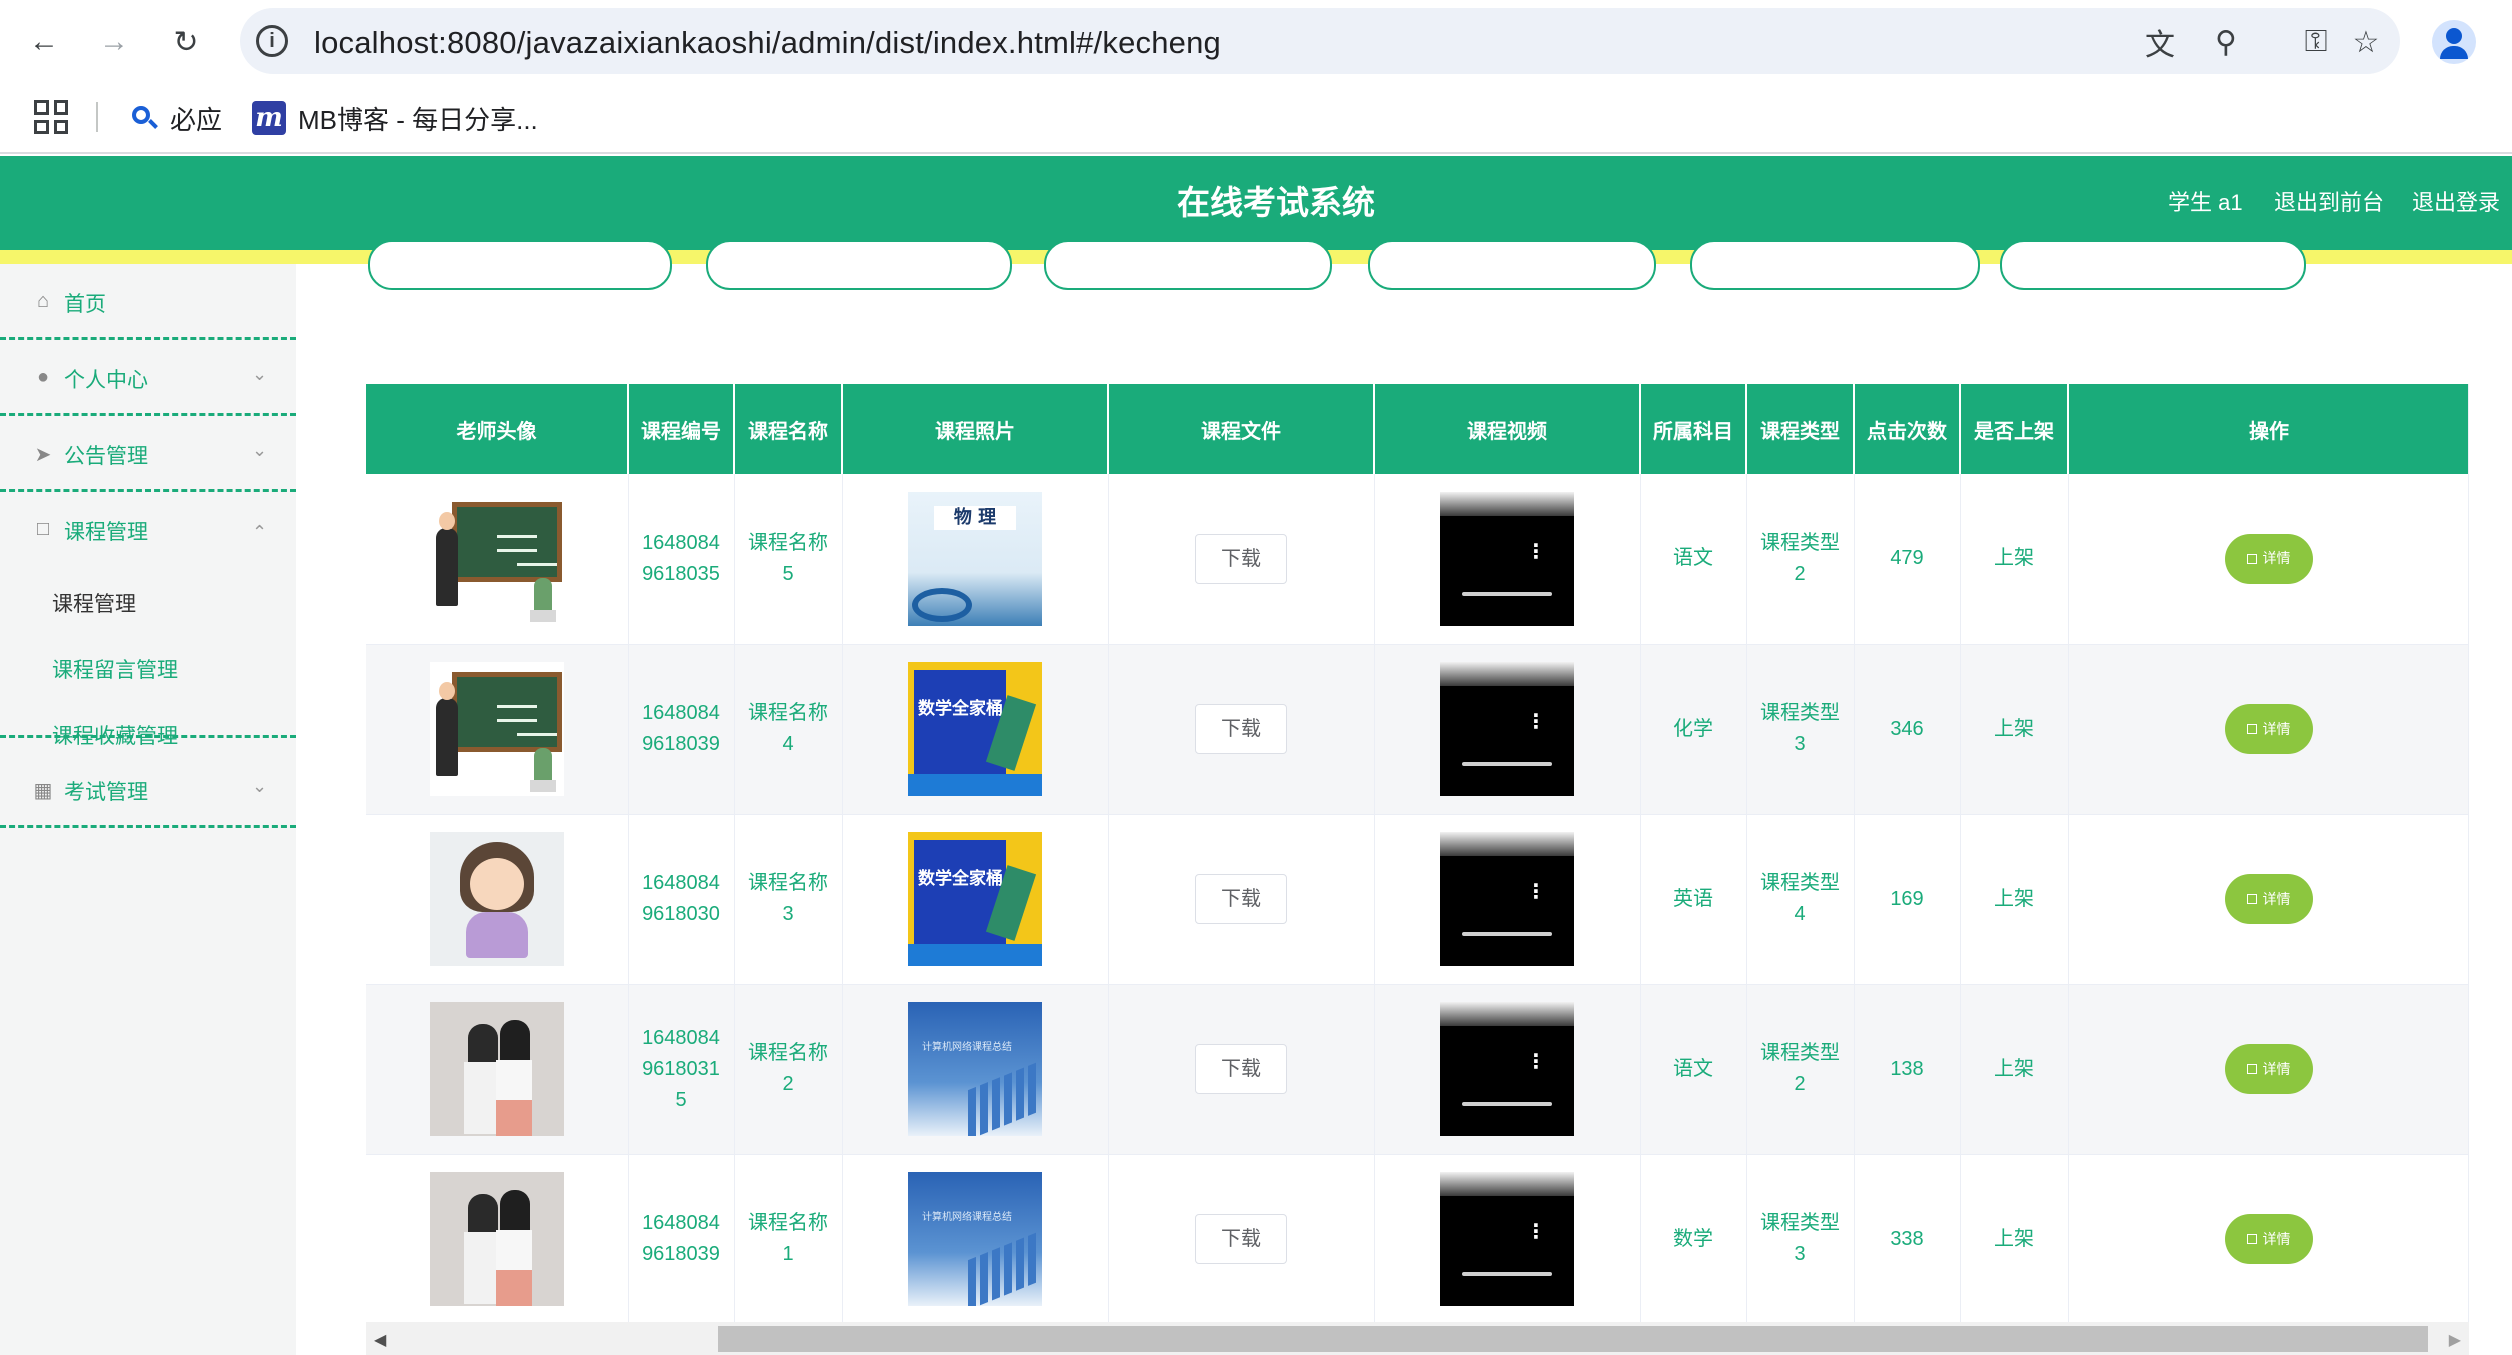 The image size is (2512, 1355). Describe the element at coordinates (681, 1239) in the screenshot. I see `course-code-cell: 1648084 9618039` at that location.